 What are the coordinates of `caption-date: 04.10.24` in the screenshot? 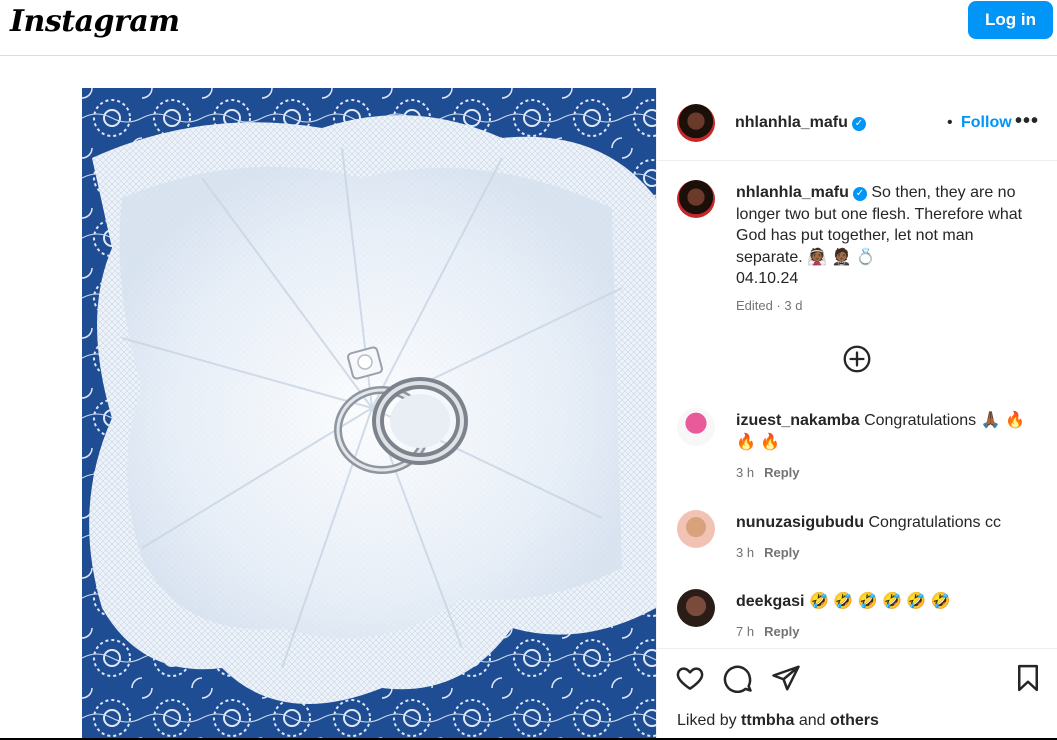 It's located at (767, 278).